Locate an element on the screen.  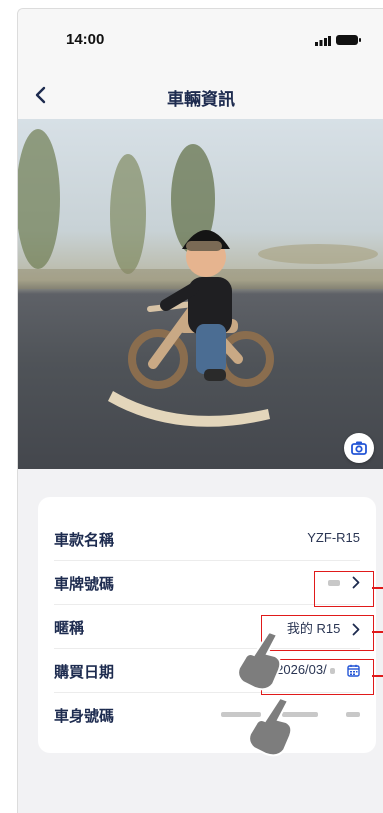
vin-value is located at coordinates (290, 713).